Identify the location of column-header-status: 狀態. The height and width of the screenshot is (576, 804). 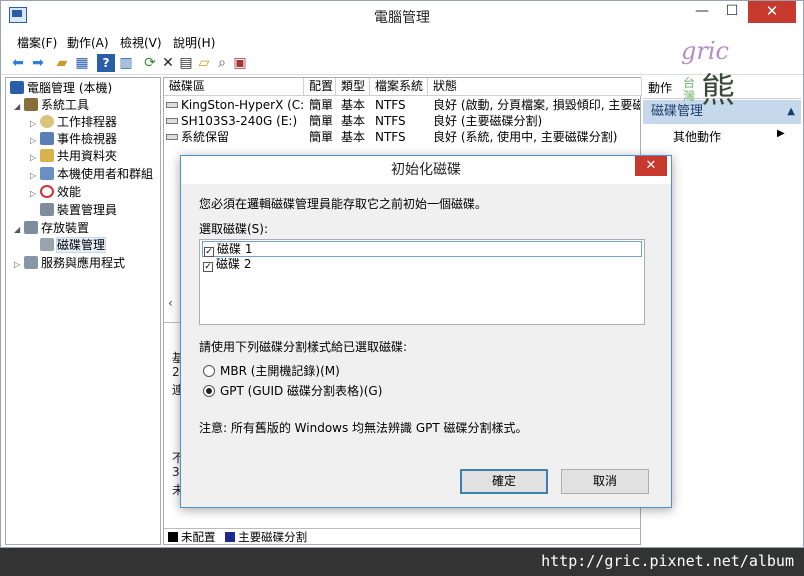
(535, 87).